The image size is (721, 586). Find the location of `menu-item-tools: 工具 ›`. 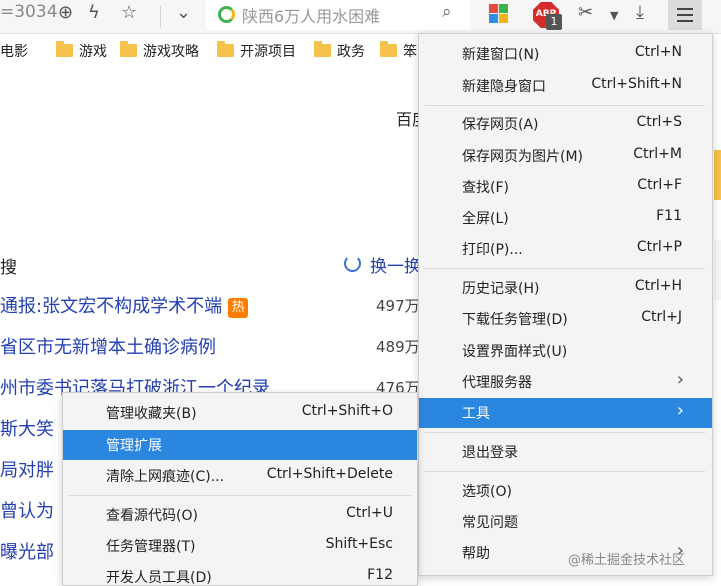

menu-item-tools: 工具 › is located at coordinates (565, 413).